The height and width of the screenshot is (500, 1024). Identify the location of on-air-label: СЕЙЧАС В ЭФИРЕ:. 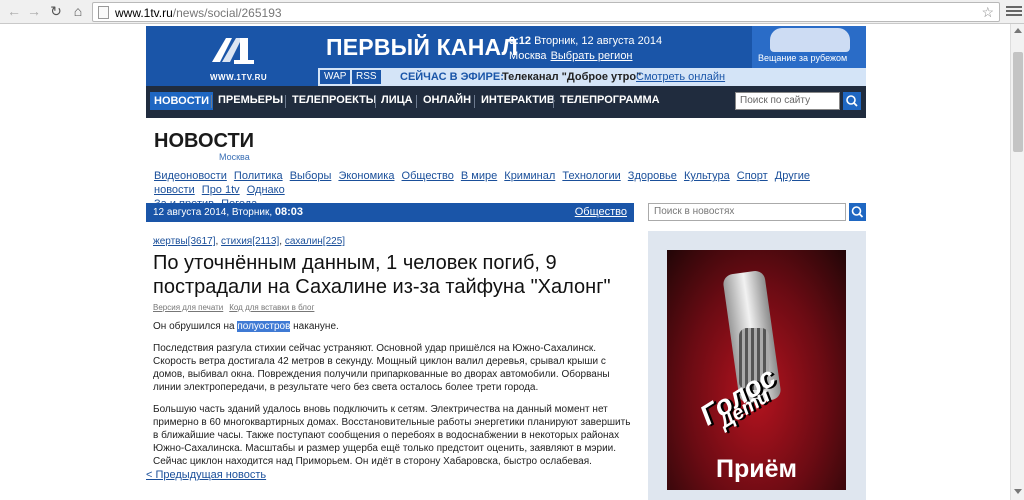
(452, 77).